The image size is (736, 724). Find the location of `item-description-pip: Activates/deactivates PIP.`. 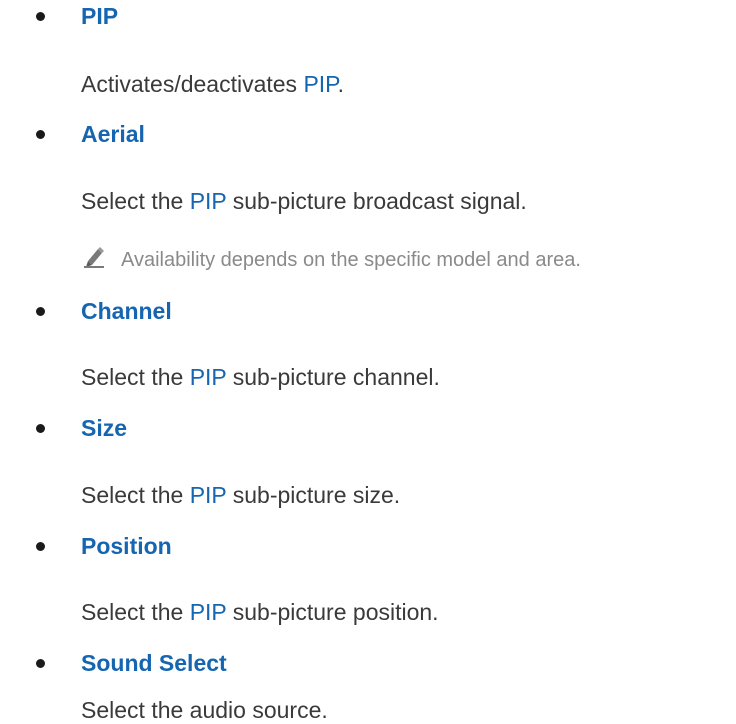

item-description-pip: Activates/deactivates PIP. is located at coordinates (212, 84).